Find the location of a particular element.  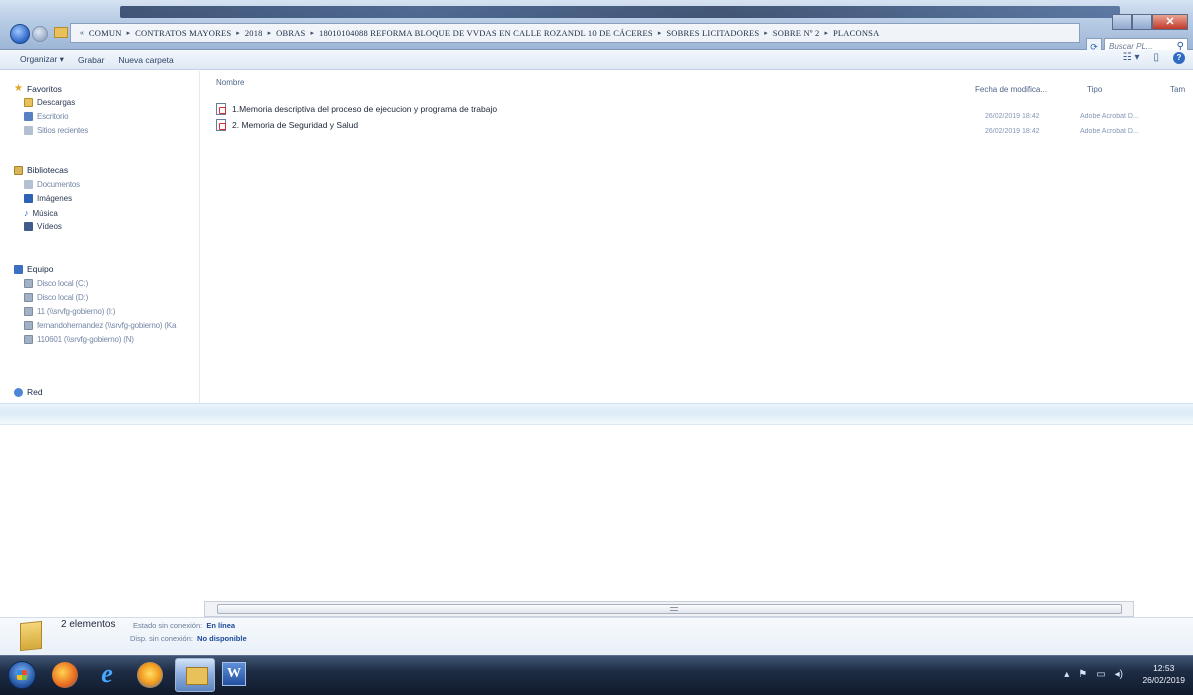

nav-network-drive-3: 110601 (\\srvfg-gobierno) (N) is located at coordinates (79, 339).